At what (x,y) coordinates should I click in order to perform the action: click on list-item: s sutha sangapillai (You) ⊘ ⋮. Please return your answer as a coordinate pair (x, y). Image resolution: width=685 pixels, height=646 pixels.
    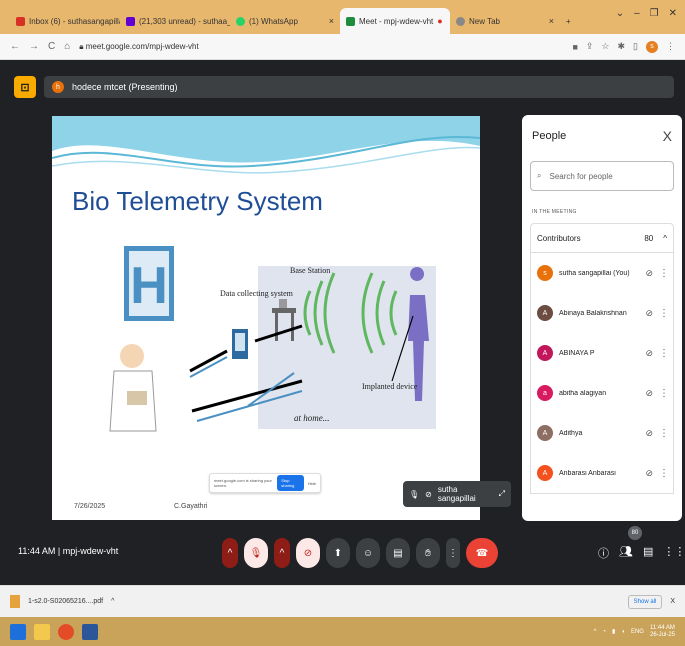
    Looking at the image, I should click on (602, 273).